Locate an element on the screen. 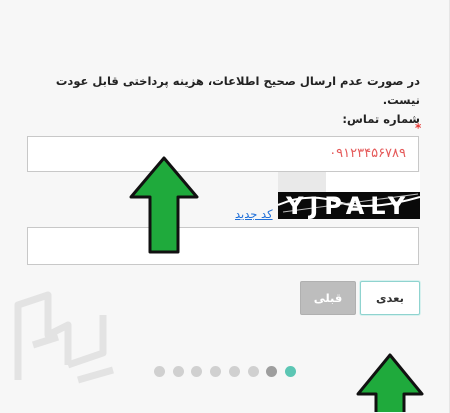 The image size is (450, 413). captcha-input is located at coordinates (223, 246).